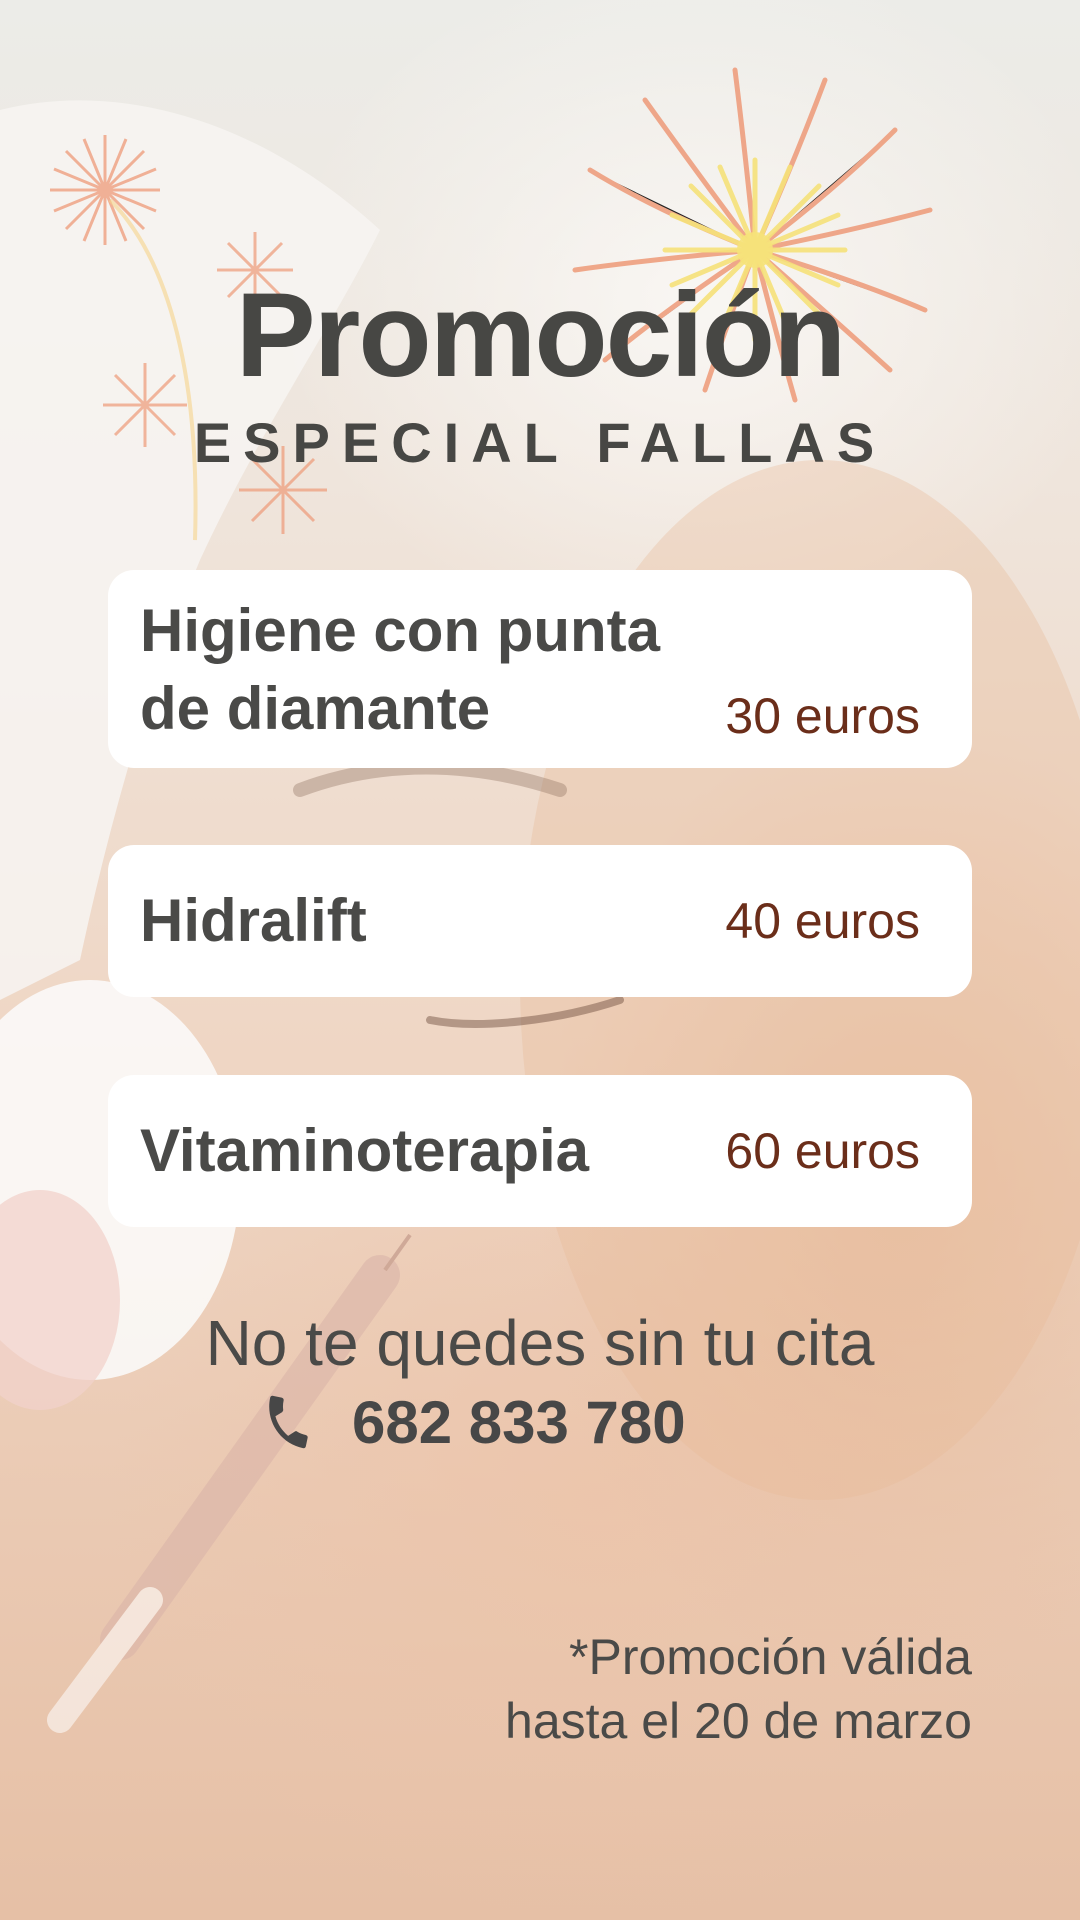 Image resolution: width=1080 pixels, height=1920 pixels. Describe the element at coordinates (430, 778) in the screenshot. I see `eyebrow` at that location.